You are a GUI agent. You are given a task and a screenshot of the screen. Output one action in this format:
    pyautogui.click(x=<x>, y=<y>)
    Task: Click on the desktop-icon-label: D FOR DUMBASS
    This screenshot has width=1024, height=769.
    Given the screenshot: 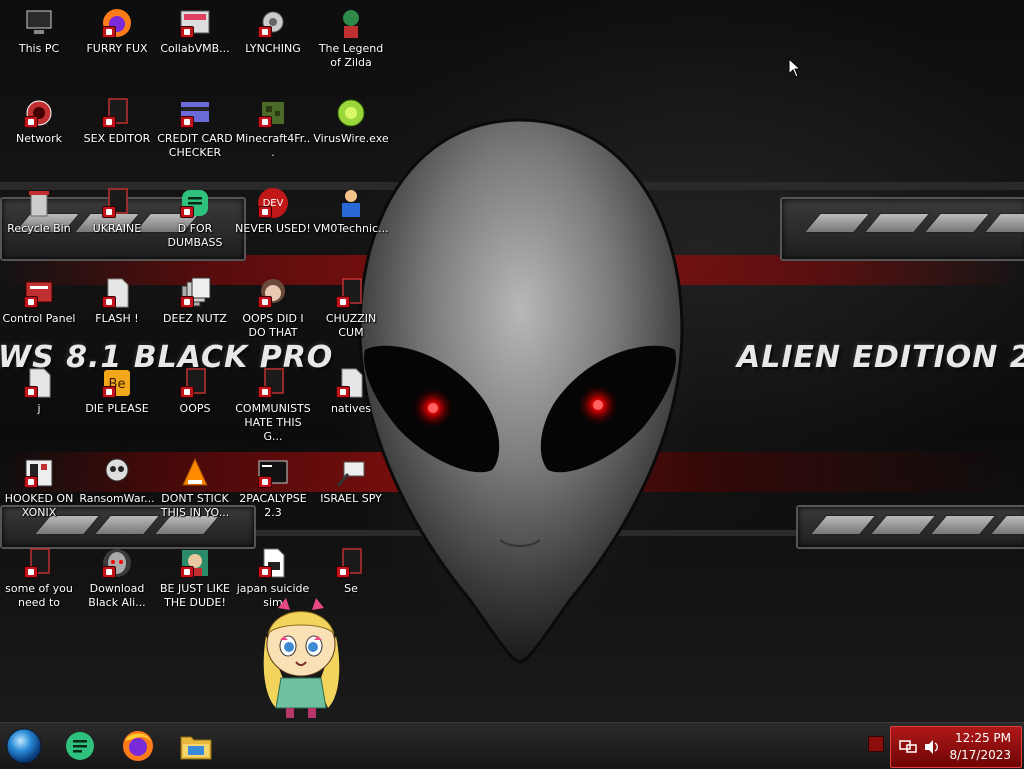 What is the action you would take?
    pyautogui.click(x=195, y=235)
    